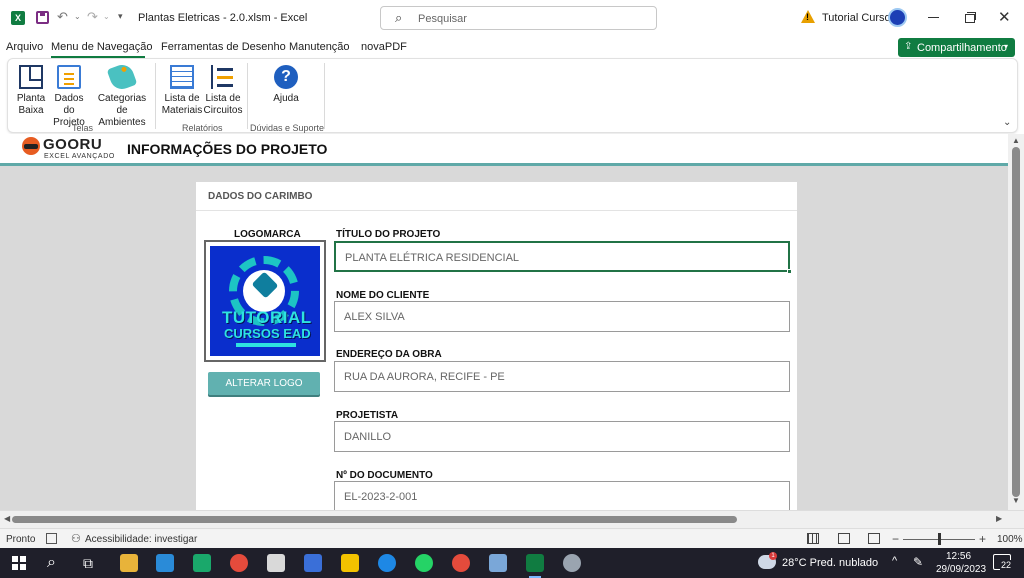  I want to click on project-title-field: PLANTA ELÉTRICA RESIDENCIAL, so click(562, 256).